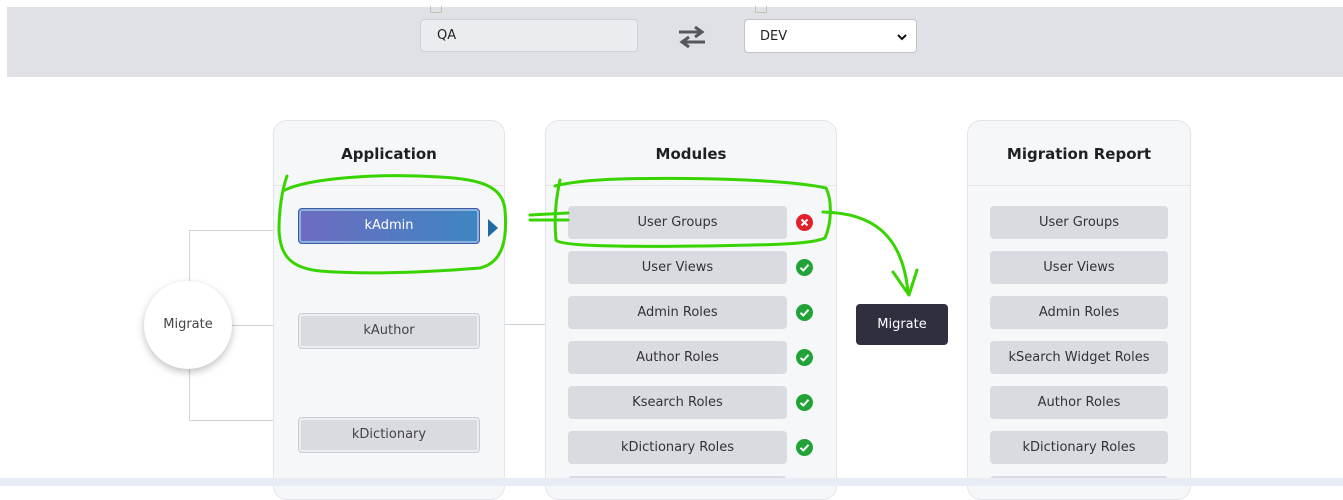  Describe the element at coordinates (804, 222) in the screenshot. I see `error-circle-icon` at that location.